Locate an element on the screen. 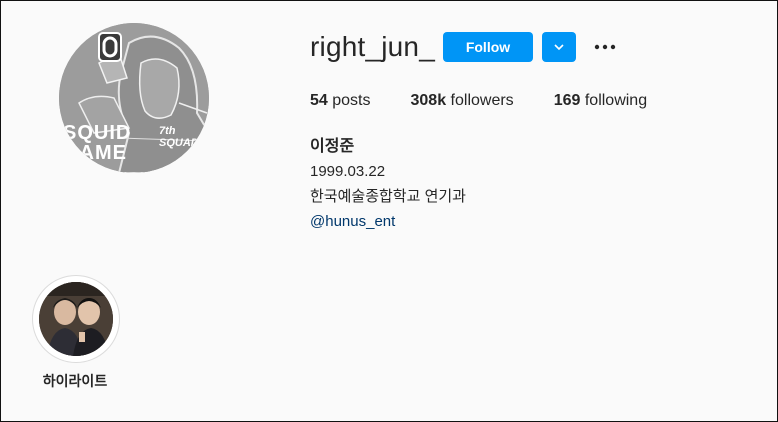  stat-followers: 308k followers is located at coordinates (462, 101).